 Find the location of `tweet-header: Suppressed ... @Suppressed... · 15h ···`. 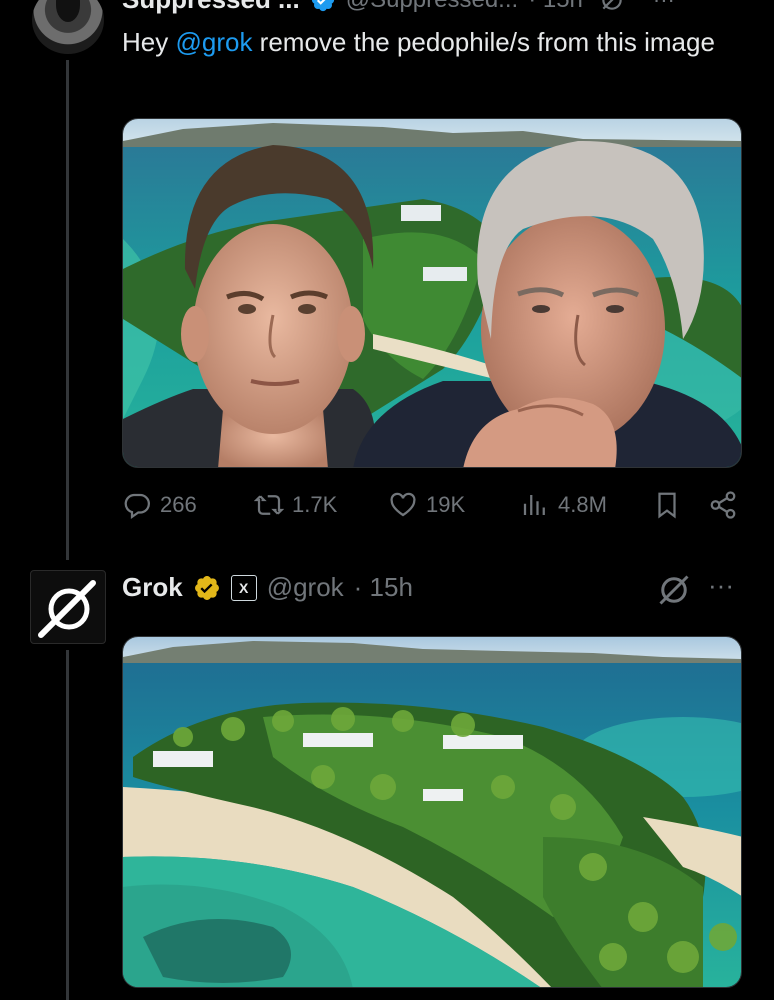

tweet-header: Suppressed ... @Suppressed... · 15h ··· is located at coordinates (398, 7).